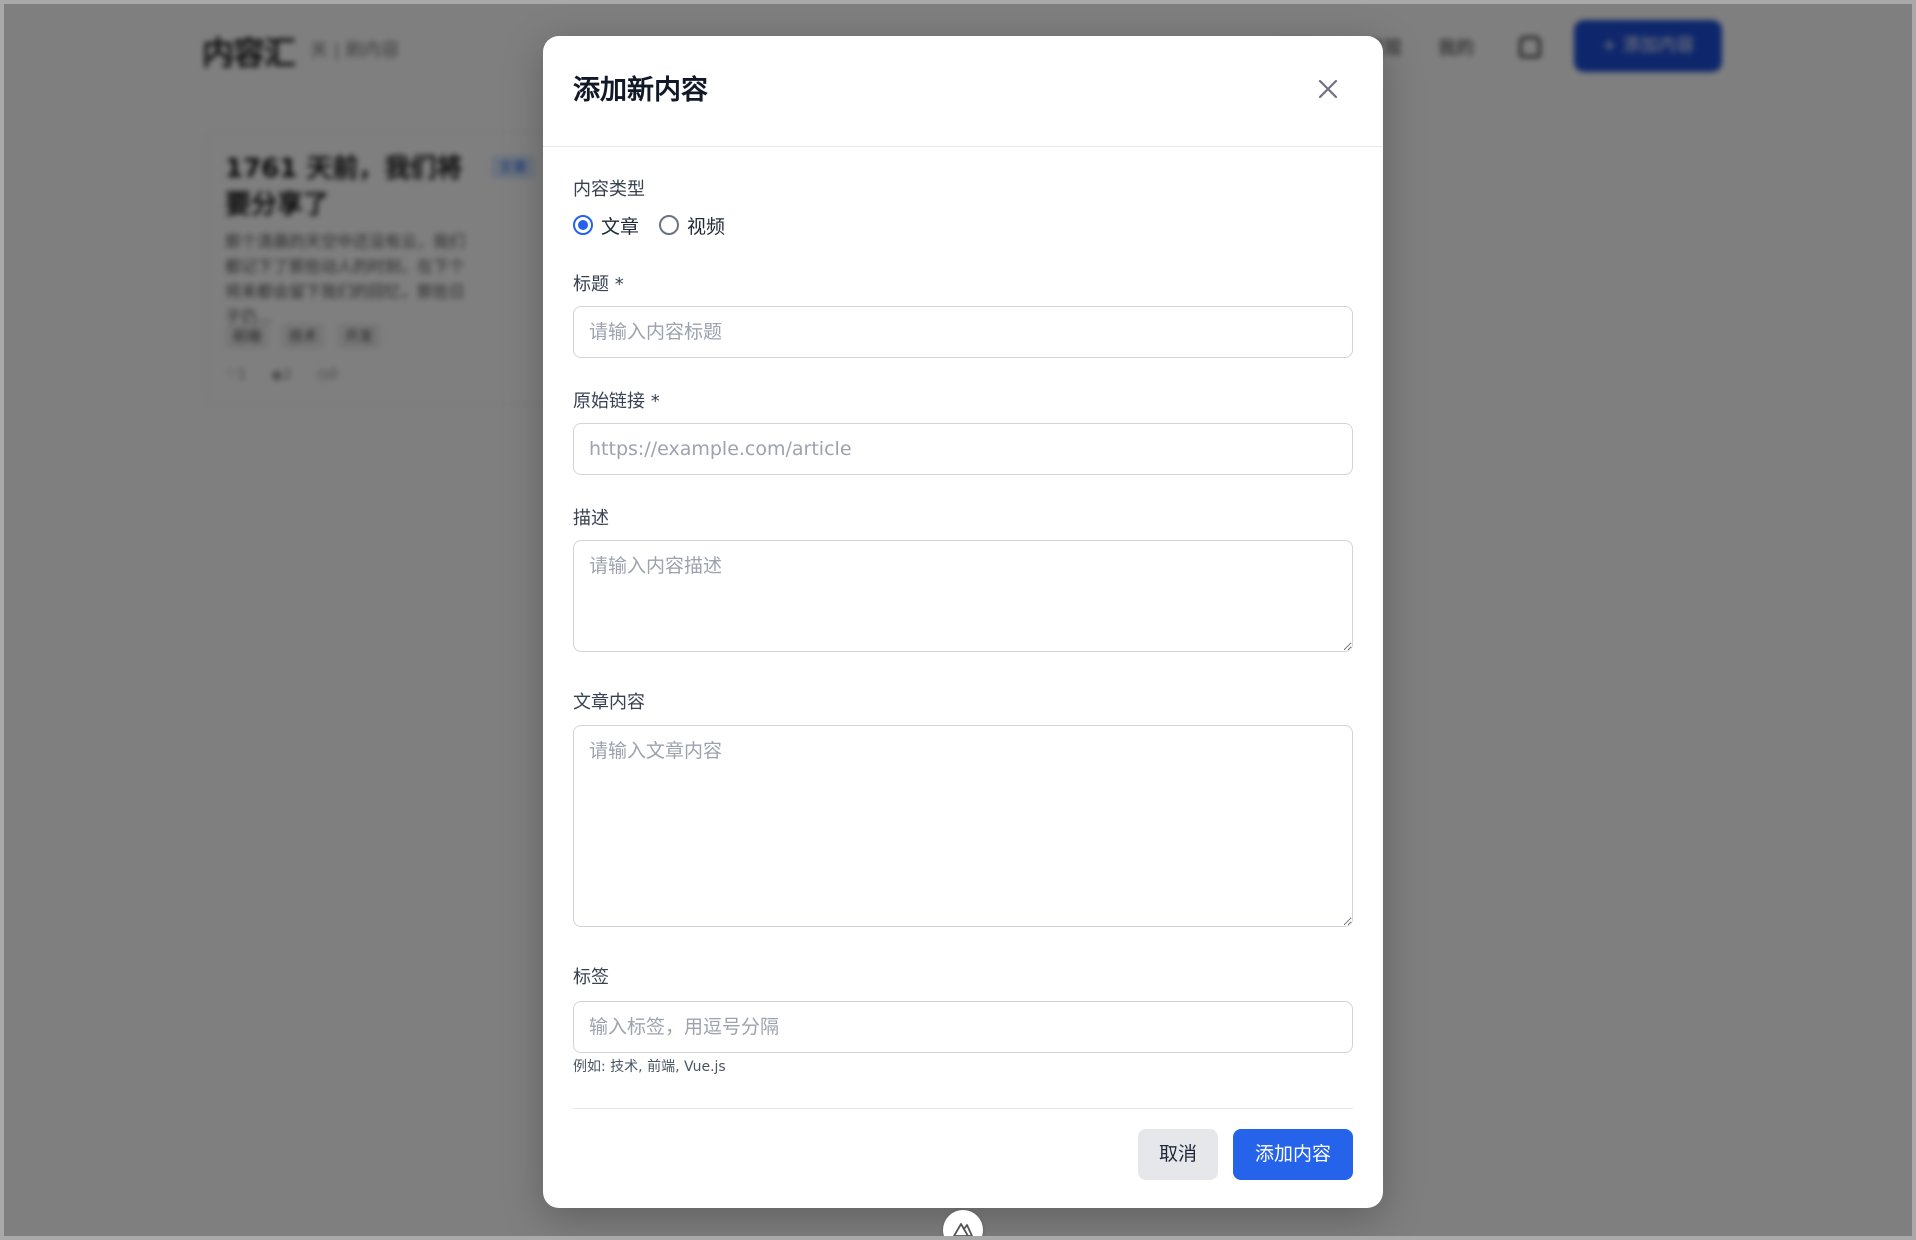 The width and height of the screenshot is (1916, 1240). I want to click on content-type-label: 内容类型, so click(609, 189).